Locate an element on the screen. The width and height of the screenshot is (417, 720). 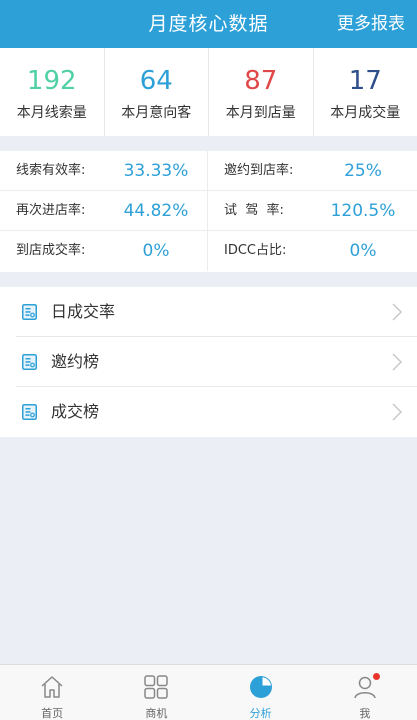
rate-label: 邀约到店率: is located at coordinates (259, 170).